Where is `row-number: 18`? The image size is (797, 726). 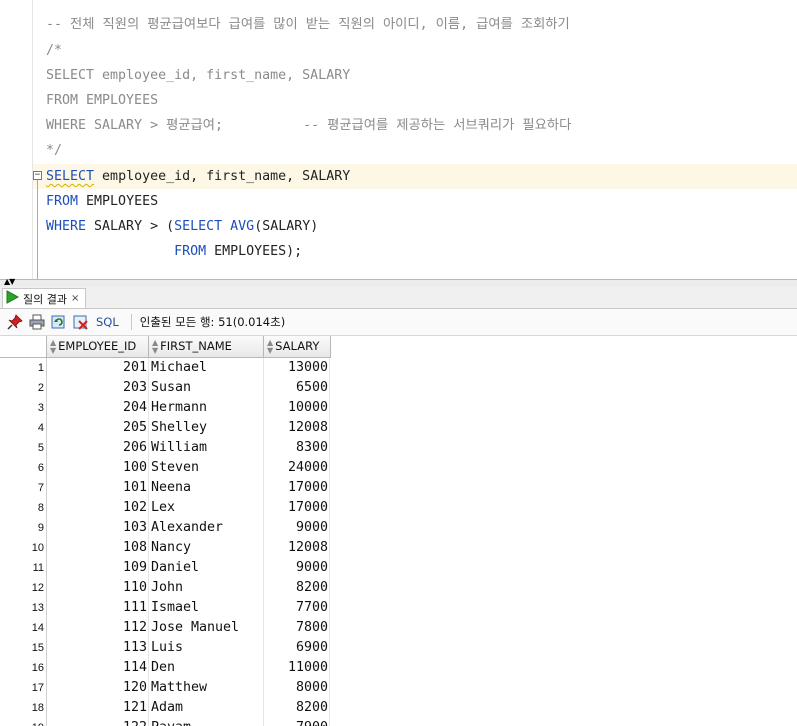
row-number: 18 is located at coordinates (23, 708).